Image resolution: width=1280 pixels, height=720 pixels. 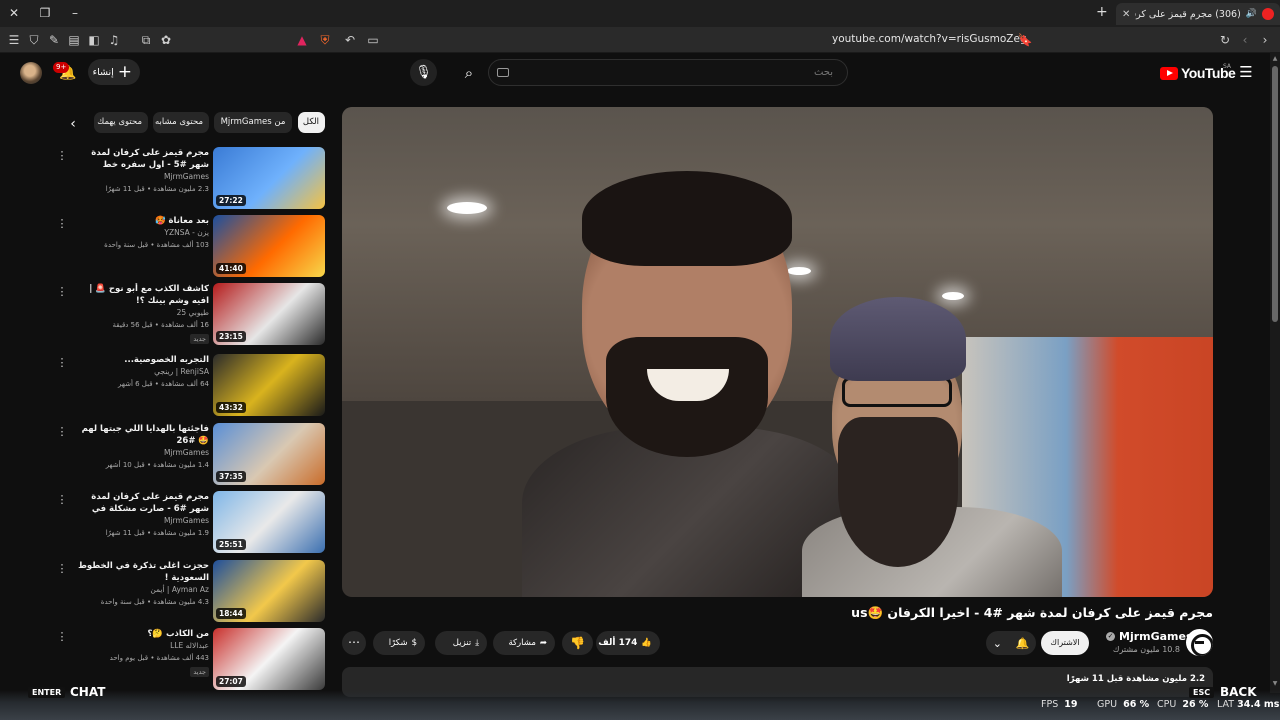 What do you see at coordinates (1265, 40) in the screenshot?
I see `forward-icon: ›` at bounding box center [1265, 40].